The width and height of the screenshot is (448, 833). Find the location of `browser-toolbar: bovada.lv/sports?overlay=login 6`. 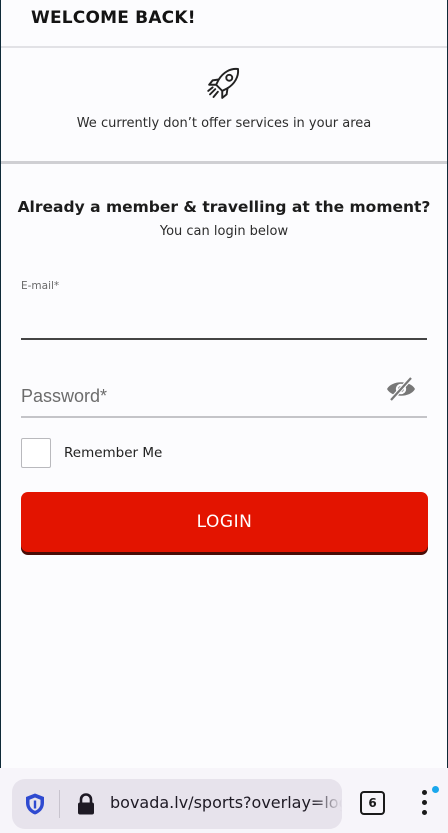

browser-toolbar: bovada.lv/sports?overlay=login 6 is located at coordinates (224, 800).